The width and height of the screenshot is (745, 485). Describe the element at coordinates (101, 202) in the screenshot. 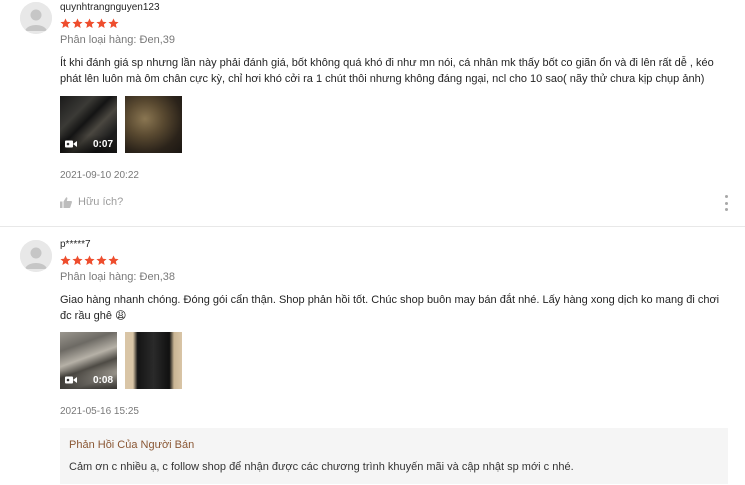

I see `helpful-label: Hữu ích?` at that location.